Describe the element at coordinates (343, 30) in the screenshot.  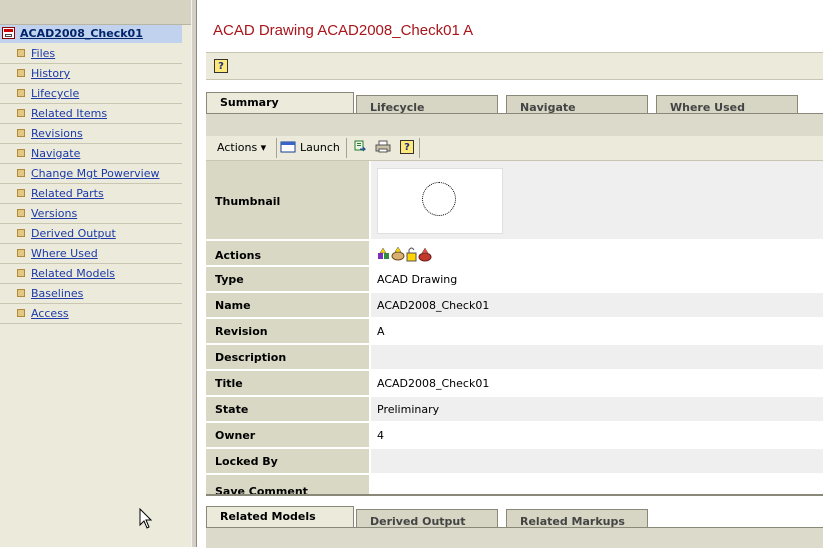
I see `page-title: ACAD Drawing ACAD2008_Check01 A` at that location.